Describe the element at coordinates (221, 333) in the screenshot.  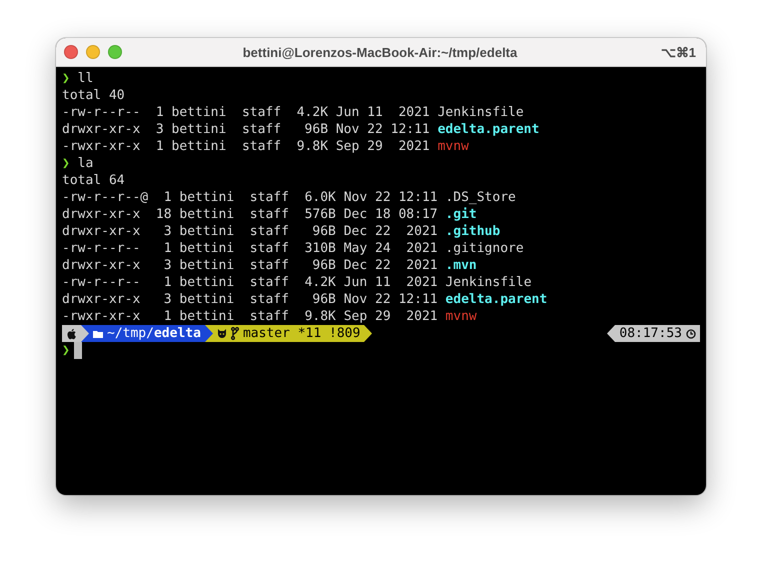
I see `cat-icon` at that location.